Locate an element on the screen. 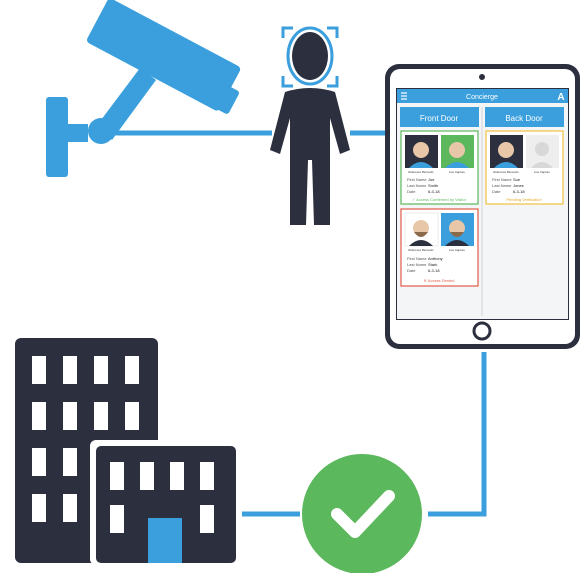 Image resolution: width=588 pixels, height=573 pixels. status-badge: ✓ Access Confirmed by Visitor is located at coordinates (439, 199).